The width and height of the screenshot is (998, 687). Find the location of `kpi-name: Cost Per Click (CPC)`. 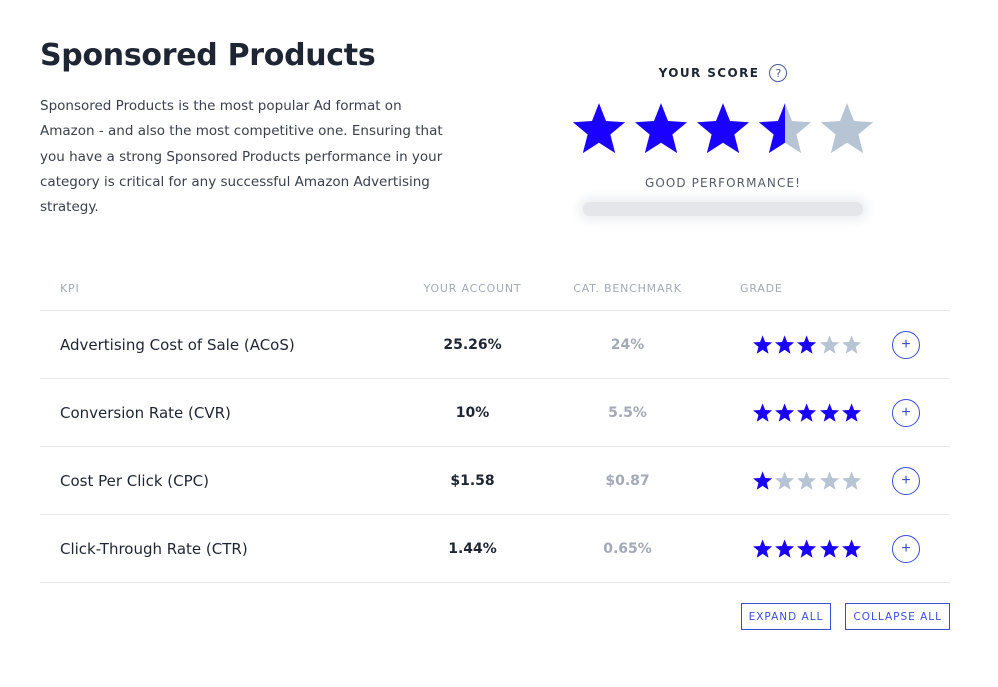

kpi-name: Cost Per Click (CPC) is located at coordinates (134, 480).